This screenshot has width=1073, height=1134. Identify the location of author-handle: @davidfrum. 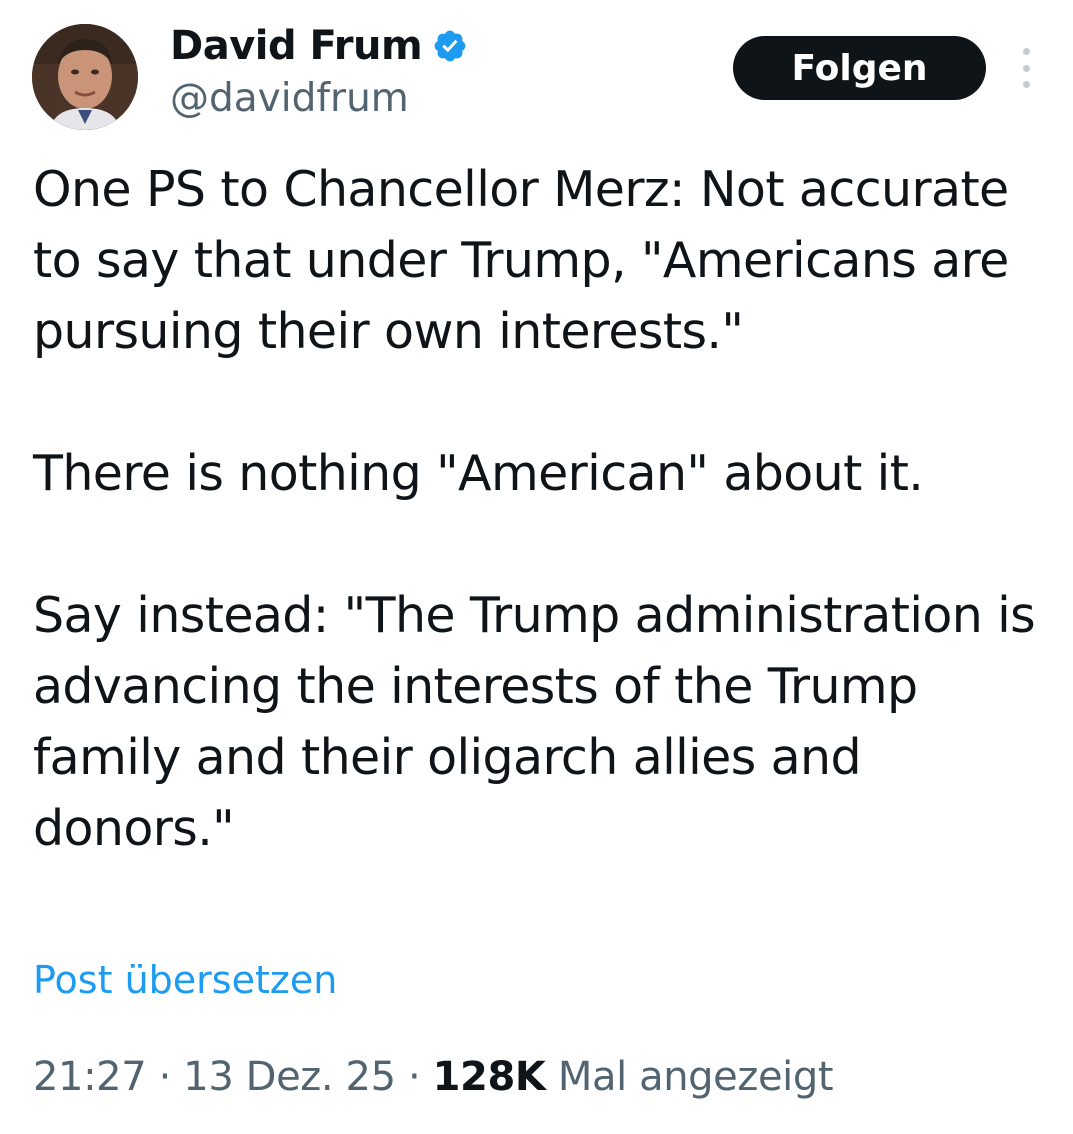
(289, 98).